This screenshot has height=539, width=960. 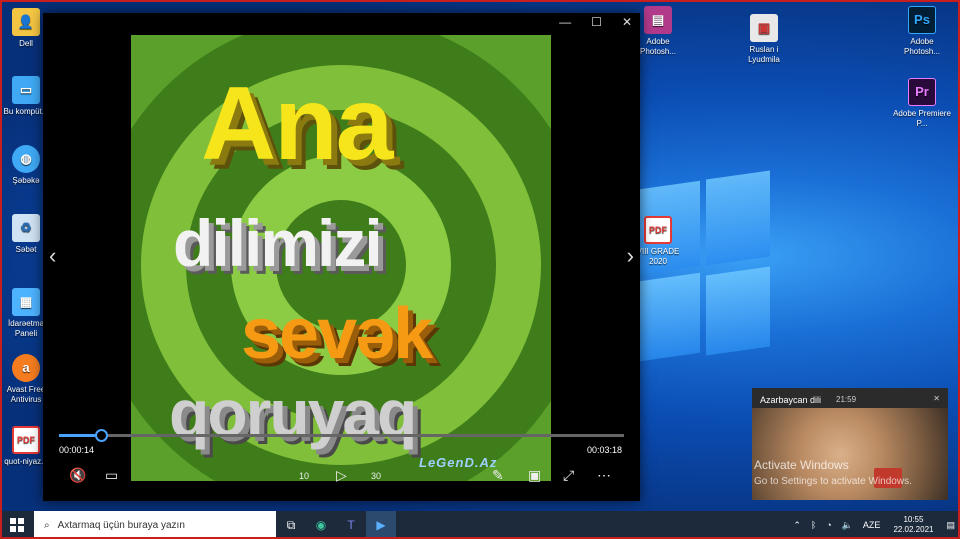 I want to click on seek-handle, so click(x=101, y=435).